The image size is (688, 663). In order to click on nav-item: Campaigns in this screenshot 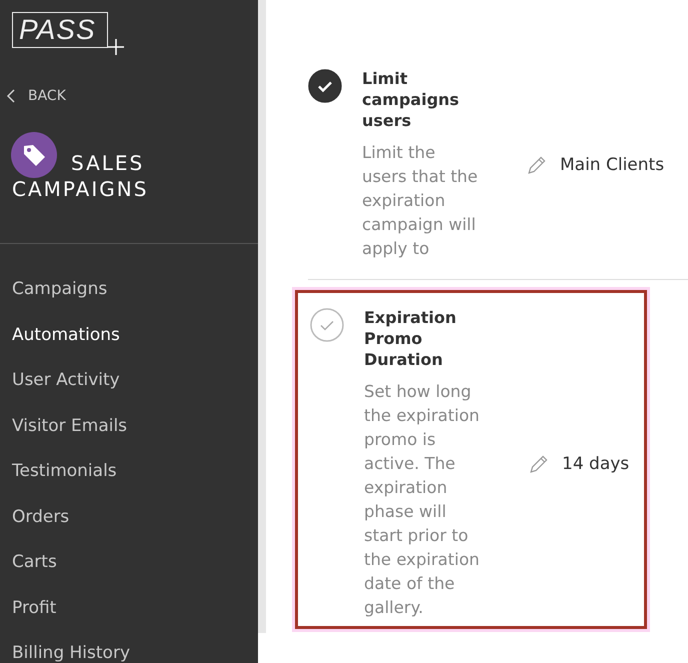, I will do `click(60, 289)`.